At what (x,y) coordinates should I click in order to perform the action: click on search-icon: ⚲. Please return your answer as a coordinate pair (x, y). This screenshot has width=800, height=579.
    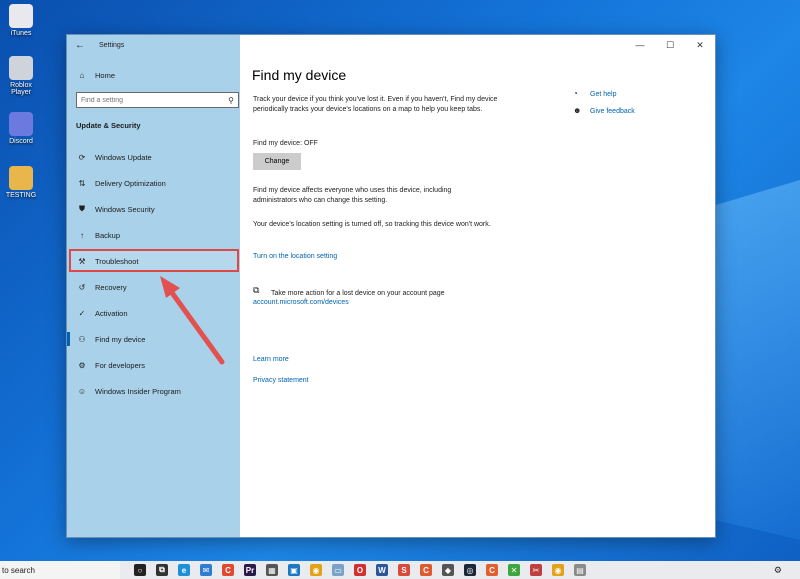
    Looking at the image, I should click on (231, 100).